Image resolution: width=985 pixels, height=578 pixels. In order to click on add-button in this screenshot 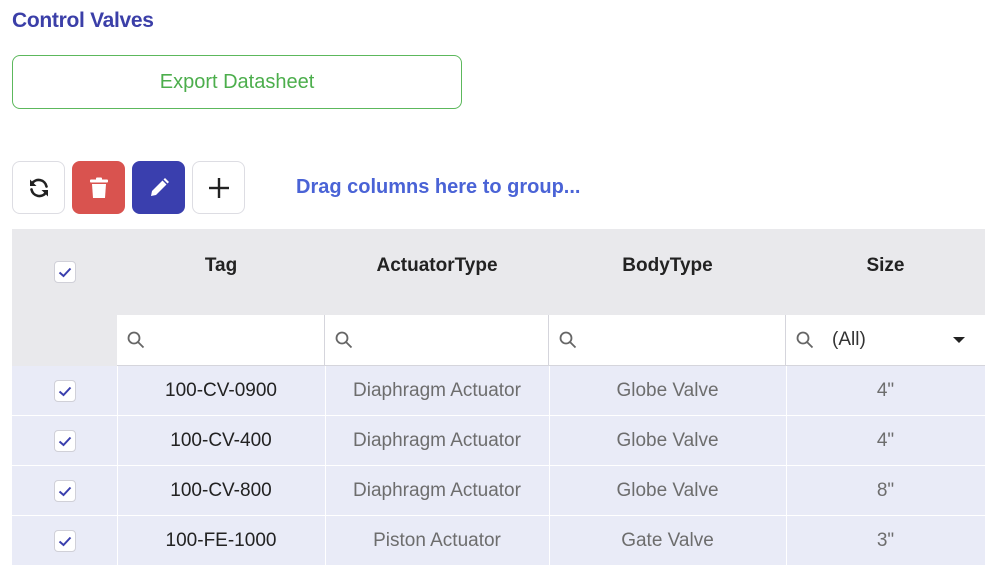, I will do `click(218, 187)`.